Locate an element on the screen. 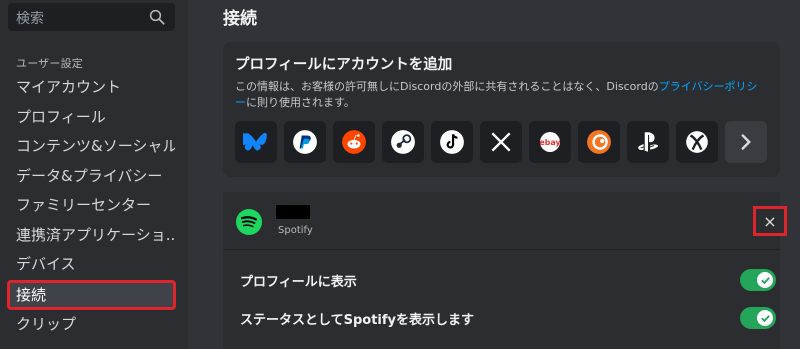 The height and width of the screenshot is (349, 800). connect-crunchyroll-button is located at coordinates (599, 142).